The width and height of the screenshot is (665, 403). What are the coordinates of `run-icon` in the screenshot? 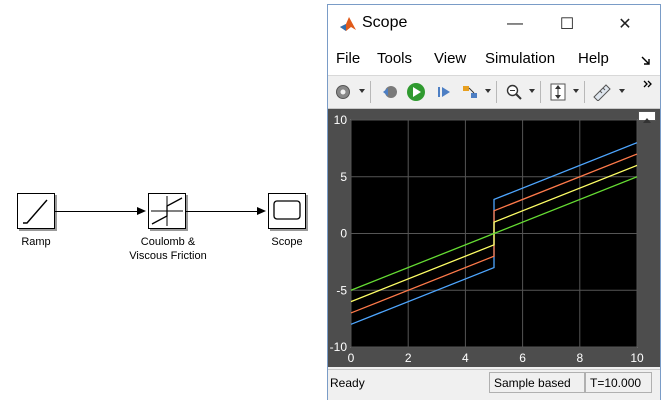 It's located at (416, 92).